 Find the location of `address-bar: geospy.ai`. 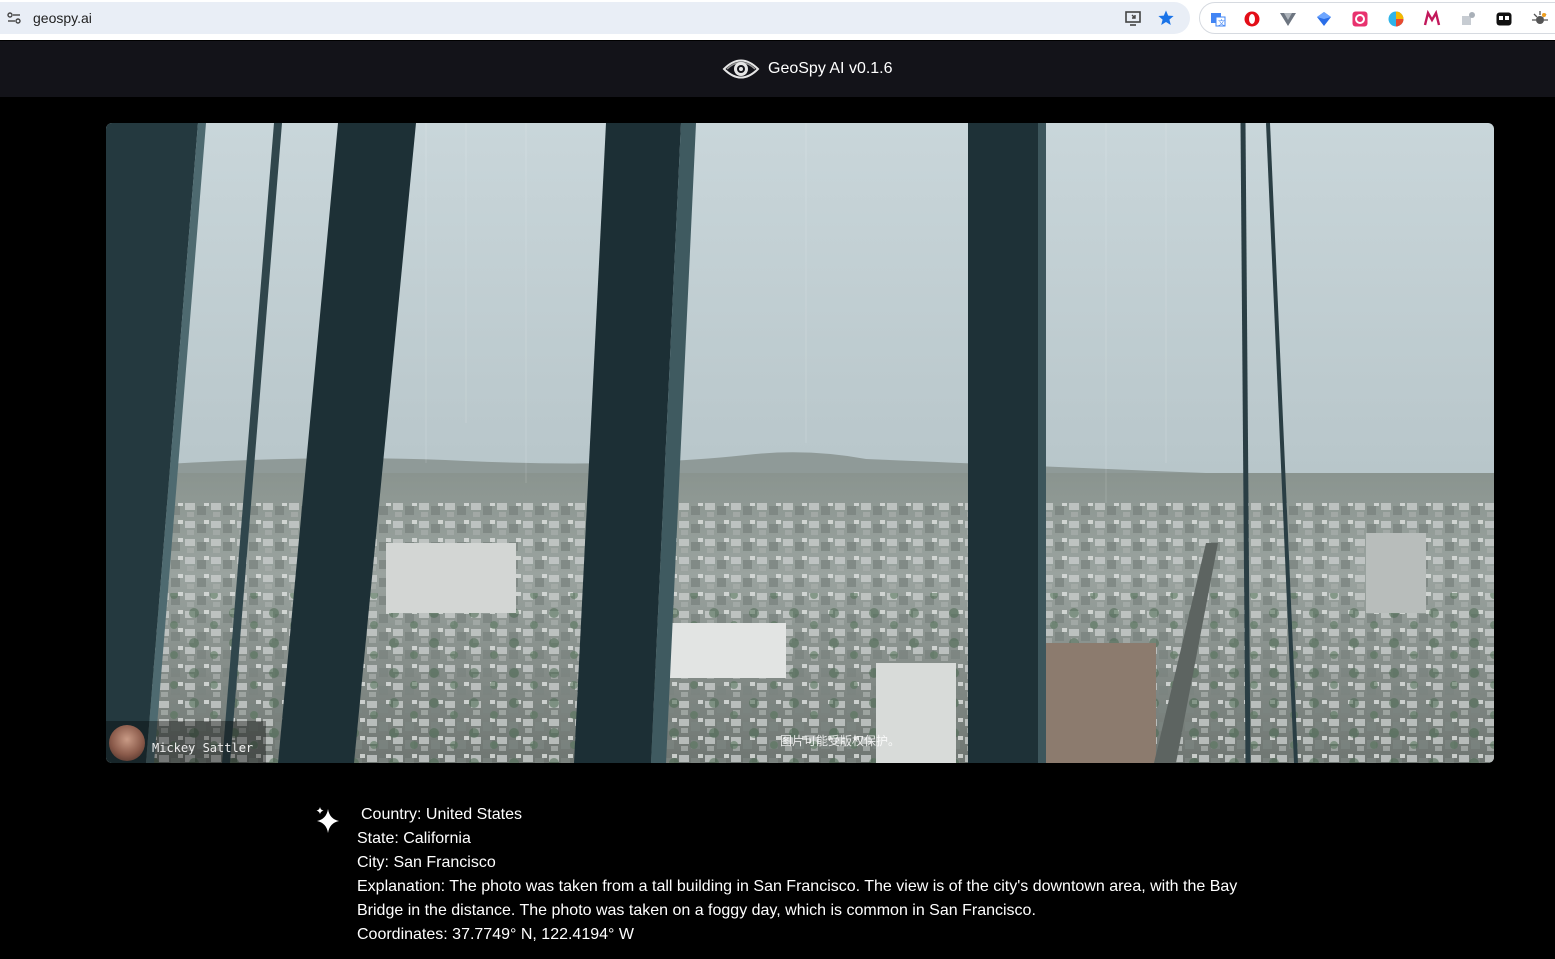

address-bar: geospy.ai is located at coordinates (595, 18).